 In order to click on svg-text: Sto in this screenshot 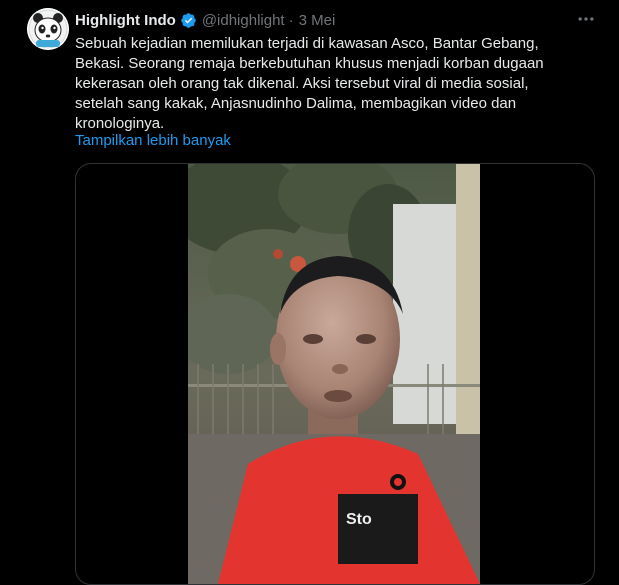, I will do `click(359, 519)`.